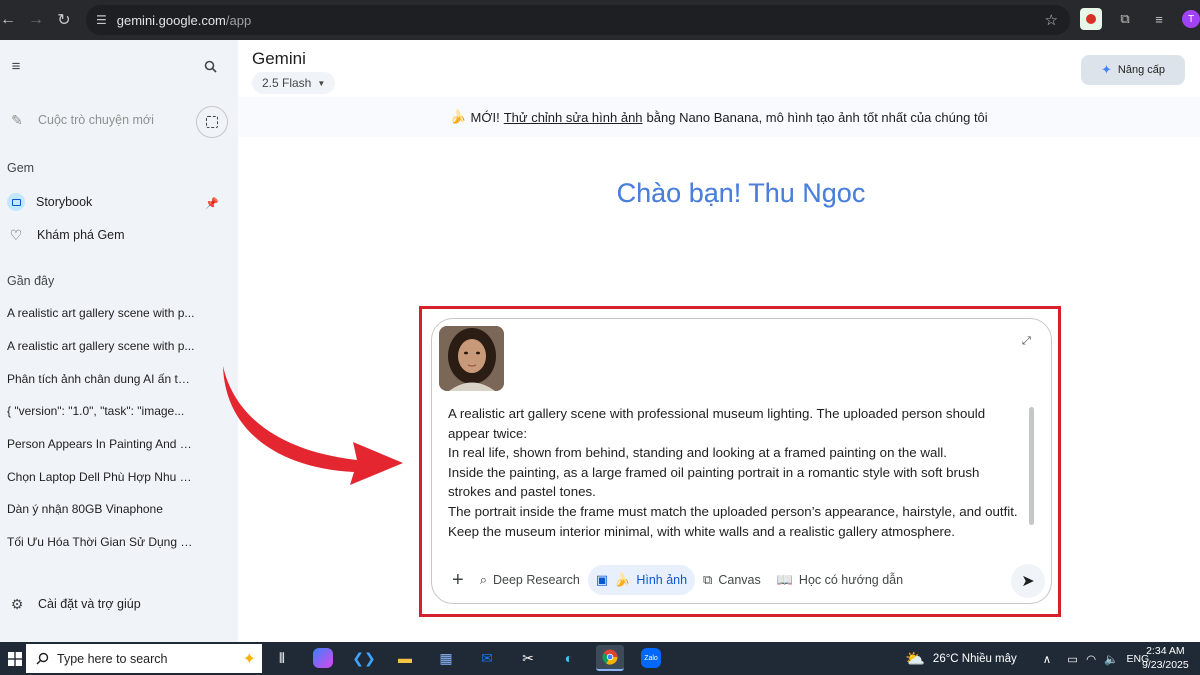 The width and height of the screenshot is (1200, 675). I want to click on new-chat-button: ✎ Cuộc trò chuyện mới, so click(81, 120).